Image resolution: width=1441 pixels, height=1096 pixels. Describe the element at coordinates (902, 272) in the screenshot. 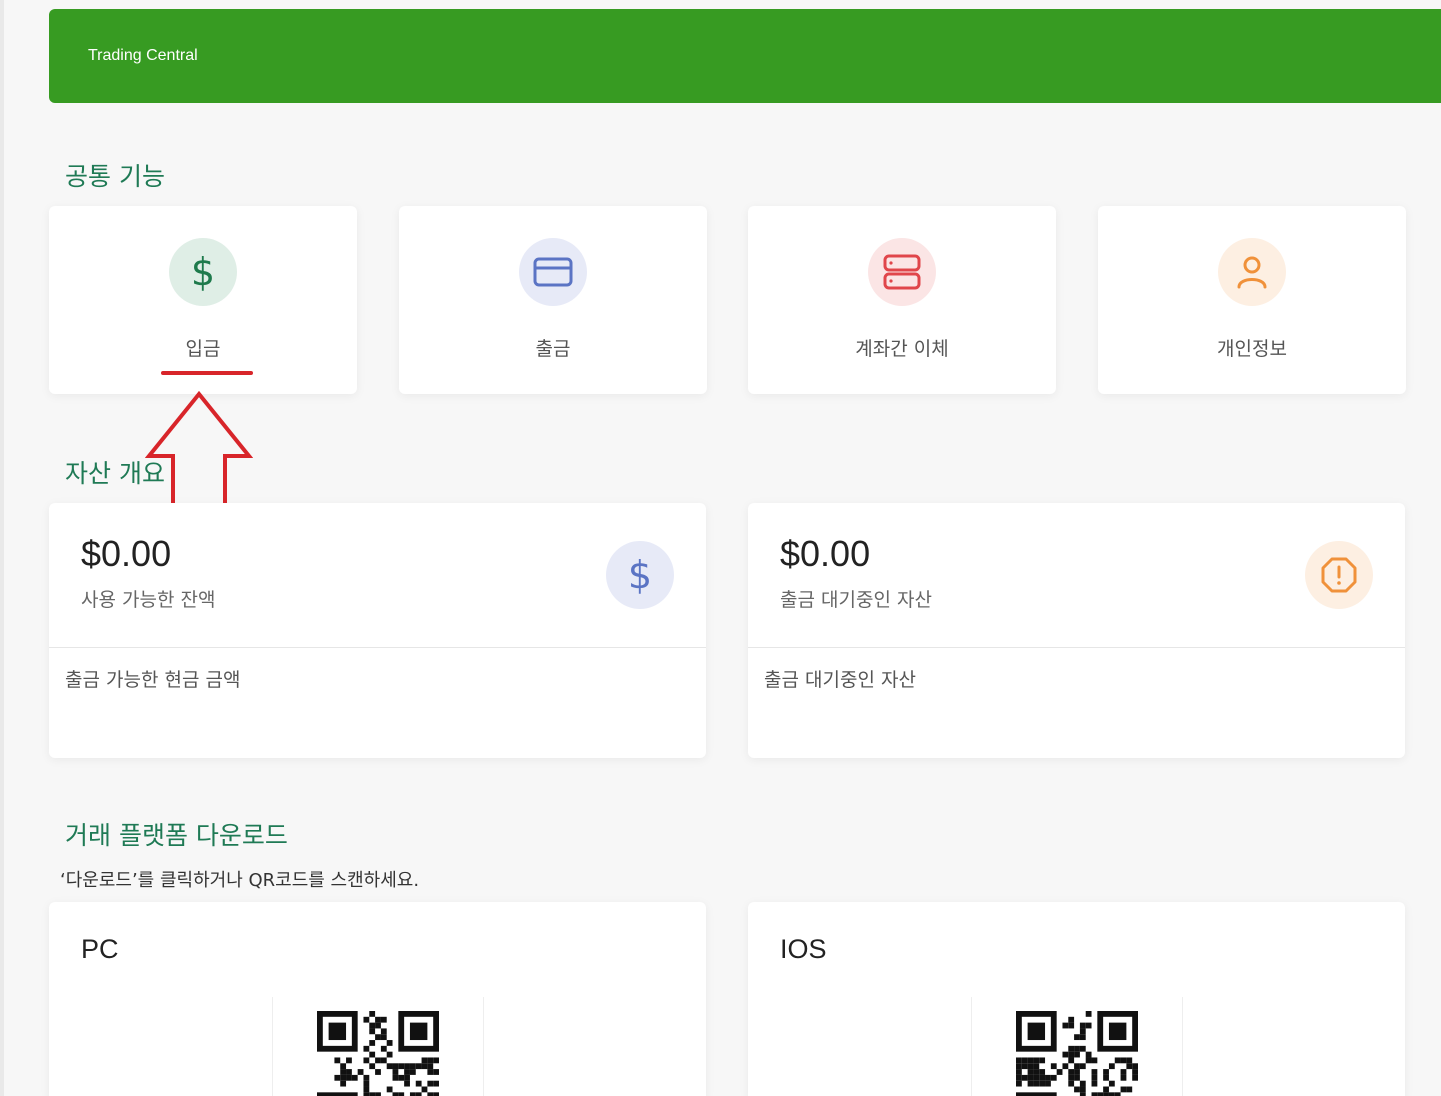

I see `server-icon` at that location.